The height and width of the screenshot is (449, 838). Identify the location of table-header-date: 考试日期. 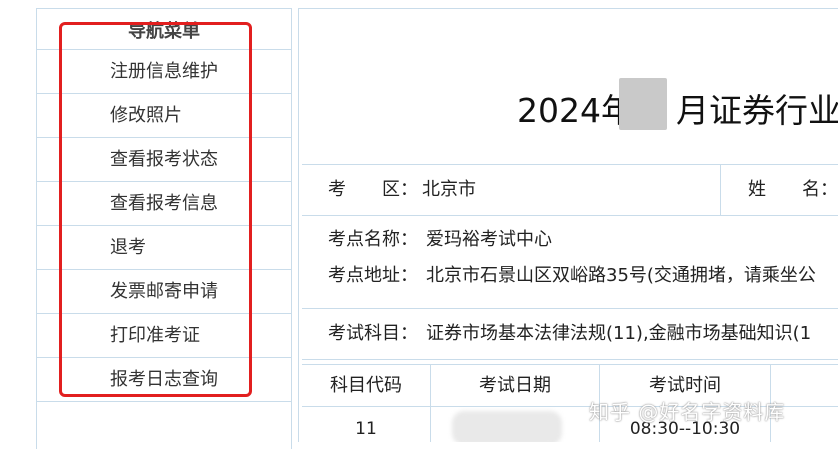
(515, 385).